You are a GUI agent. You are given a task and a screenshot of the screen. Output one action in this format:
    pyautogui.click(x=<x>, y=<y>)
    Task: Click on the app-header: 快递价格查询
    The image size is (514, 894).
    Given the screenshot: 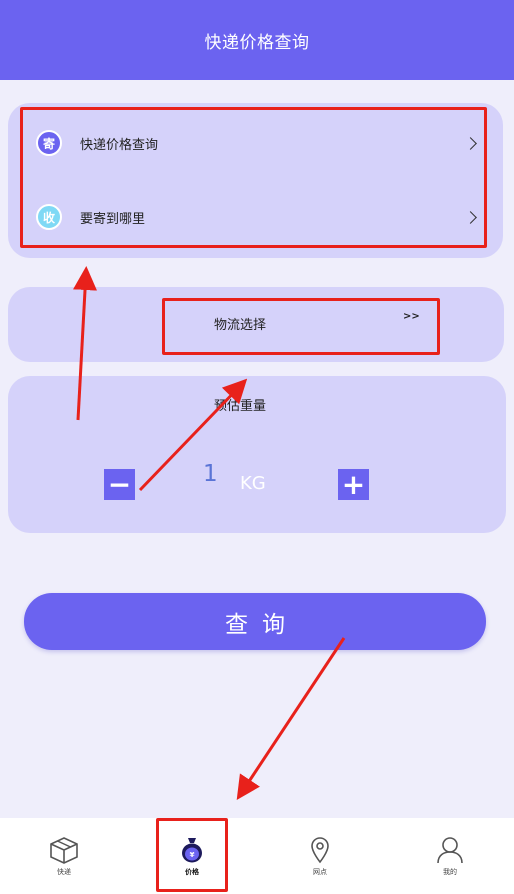 What is the action you would take?
    pyautogui.click(x=257, y=40)
    